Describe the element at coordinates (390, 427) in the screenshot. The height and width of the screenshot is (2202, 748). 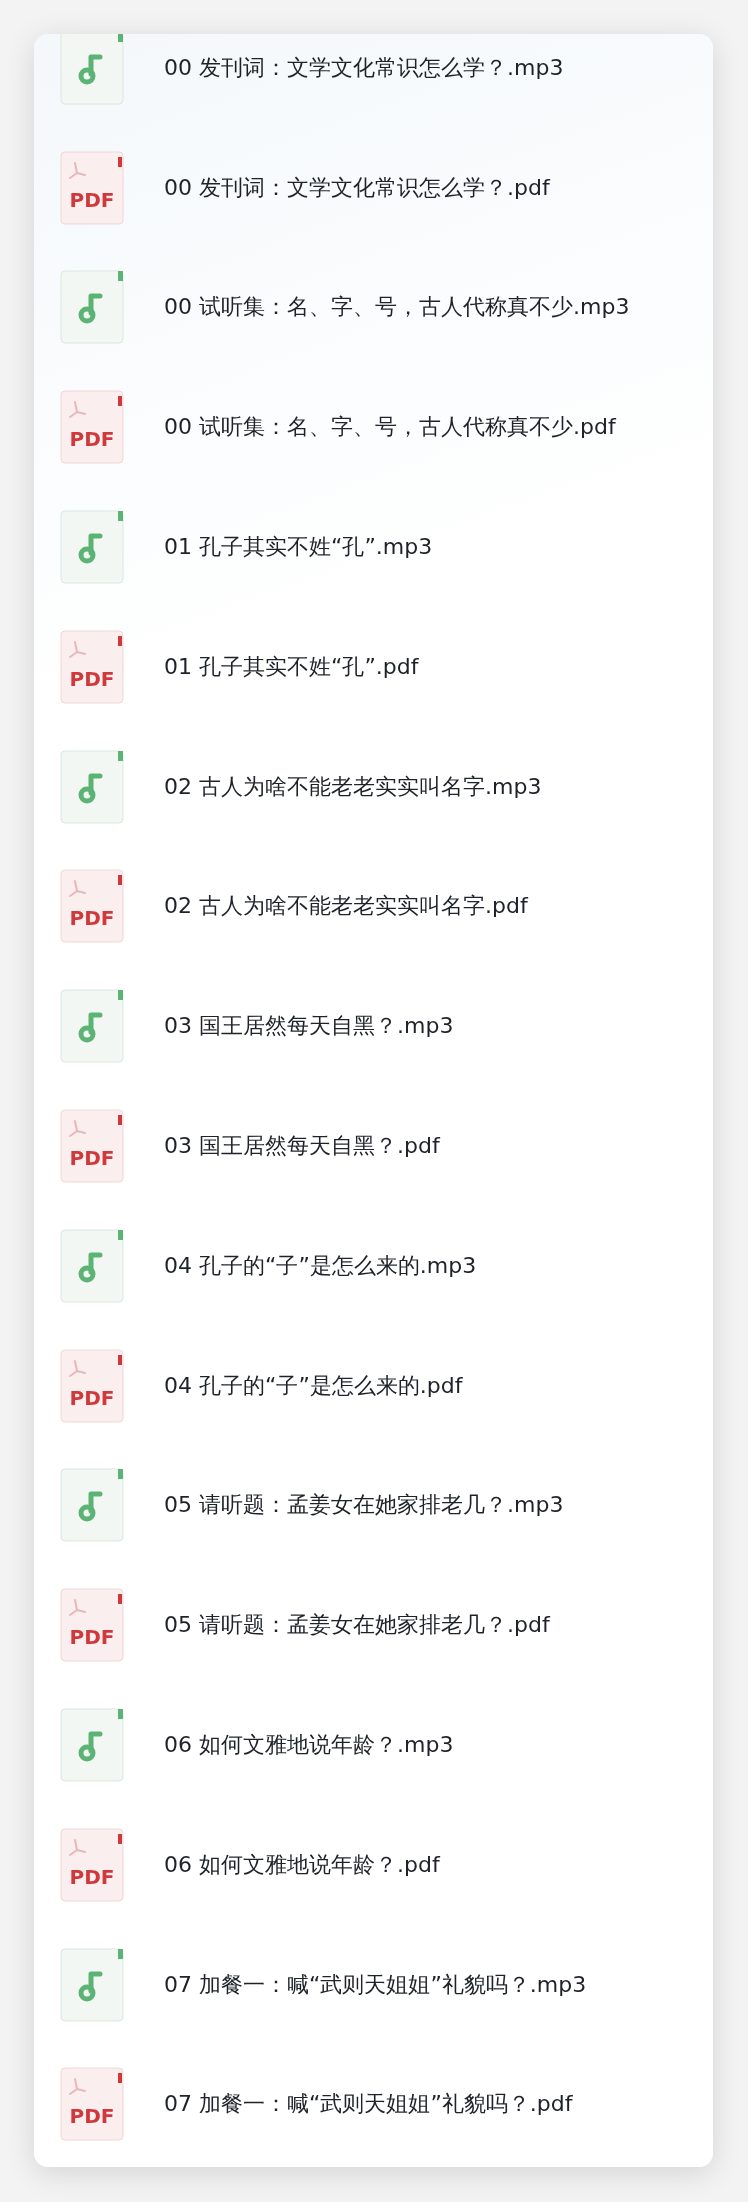
I see `file-name: 00 试听集：名、字、号，古人代称真不少.pdf` at that location.